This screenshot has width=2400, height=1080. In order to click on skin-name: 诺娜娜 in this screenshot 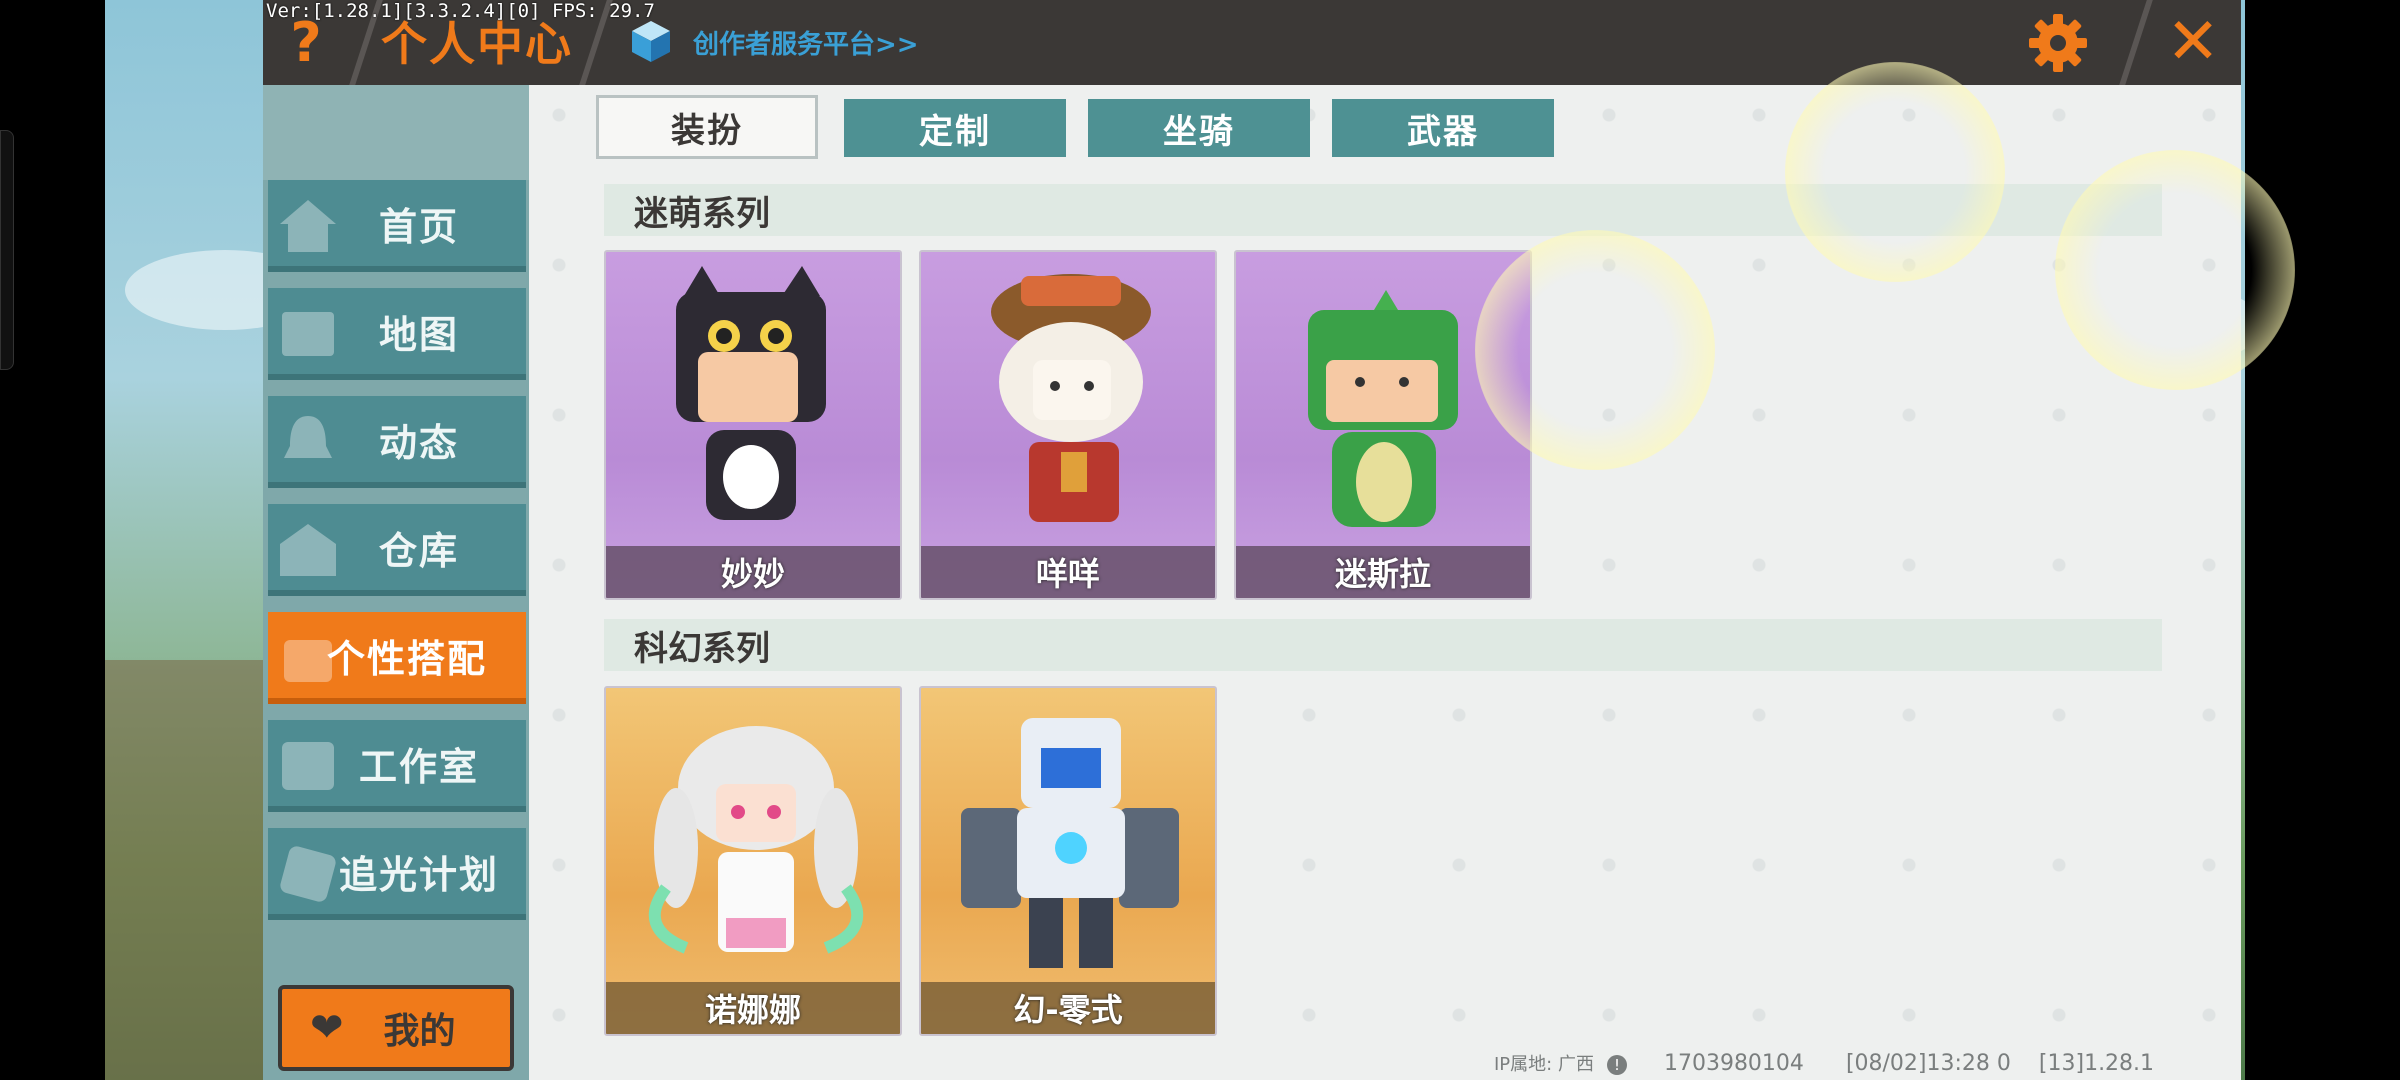, I will do `click(752, 1010)`.